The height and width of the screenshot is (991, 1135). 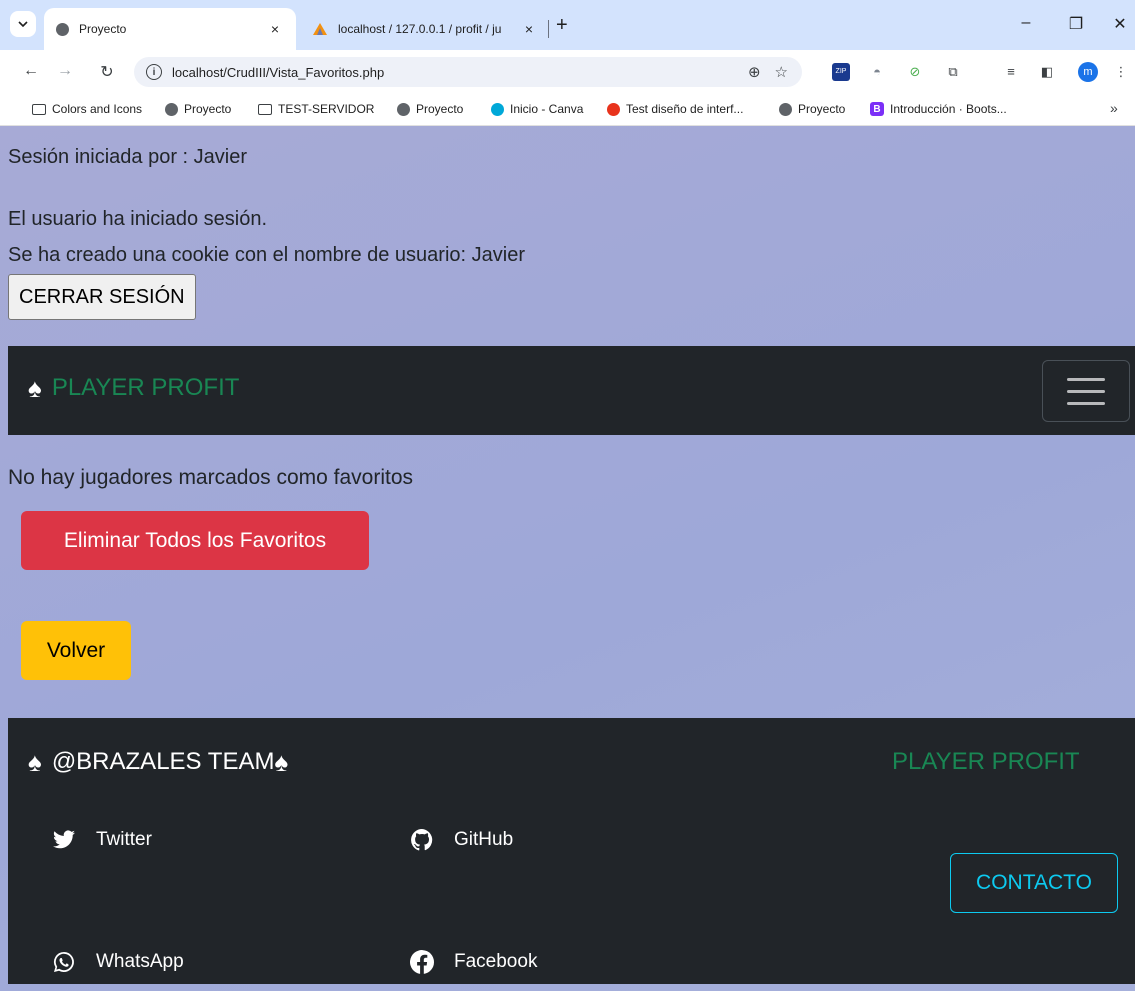 I want to click on bootstrap-icon: B, so click(x=877, y=109).